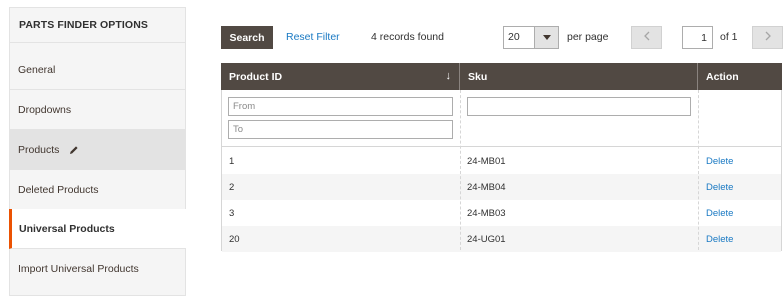 The image size is (784, 302). I want to click on sidebar-item-label: Deleted Products, so click(58, 189).